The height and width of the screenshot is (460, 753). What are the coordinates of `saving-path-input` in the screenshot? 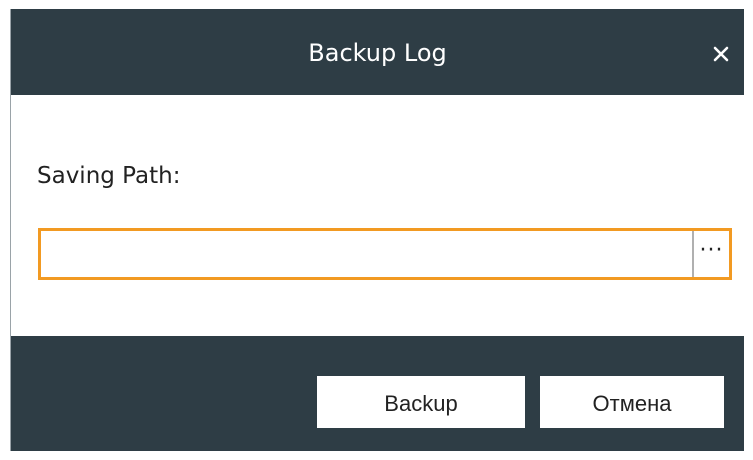 It's located at (366, 254).